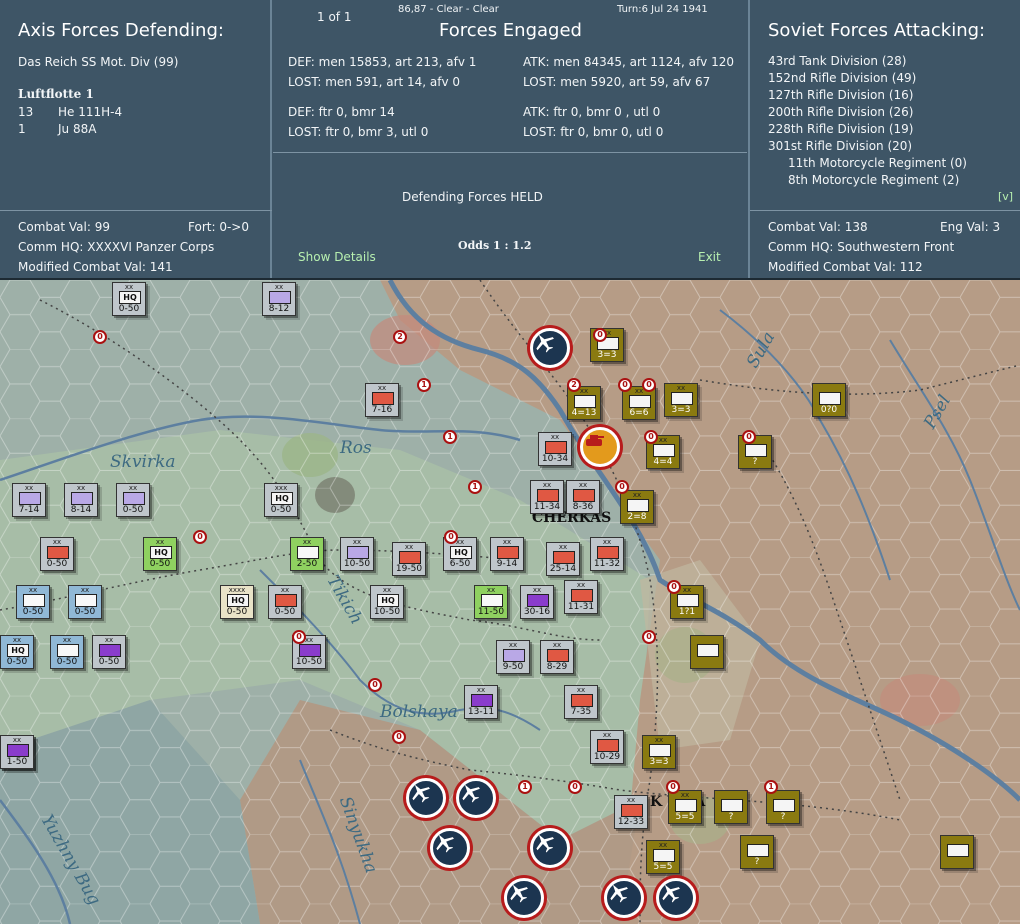  What do you see at coordinates (491, 612) in the screenshot?
I see `unit-strength-label: 11-50` at bounding box center [491, 612].